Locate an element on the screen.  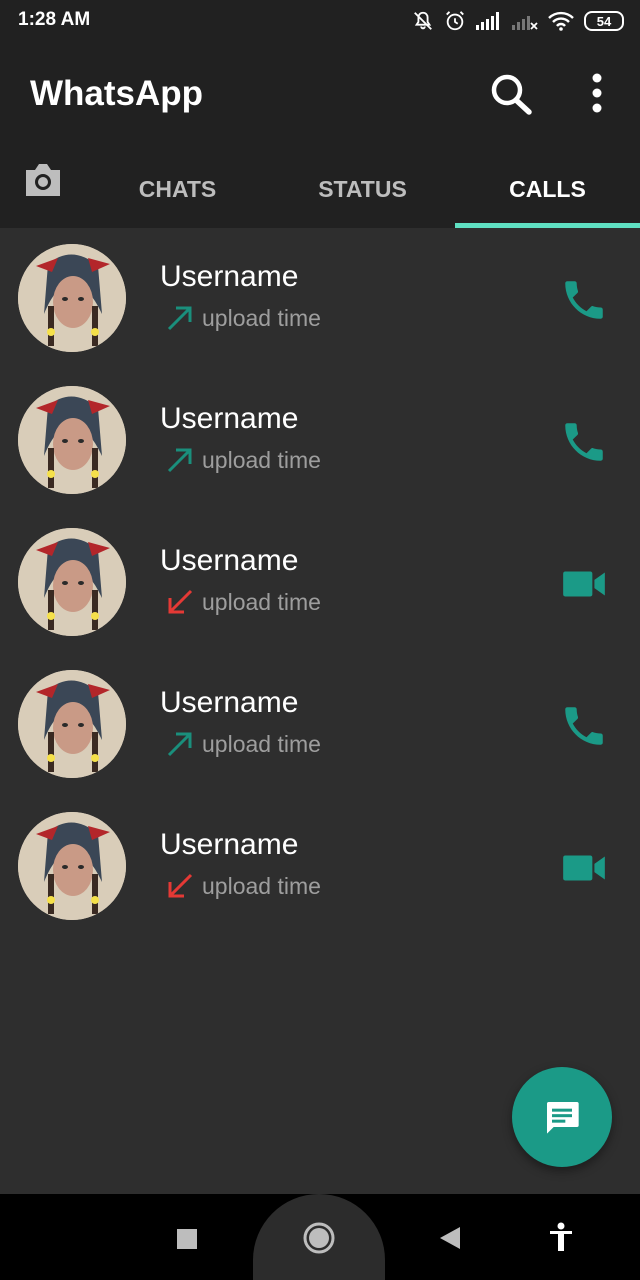
more-options-button is located at coordinates (597, 94).